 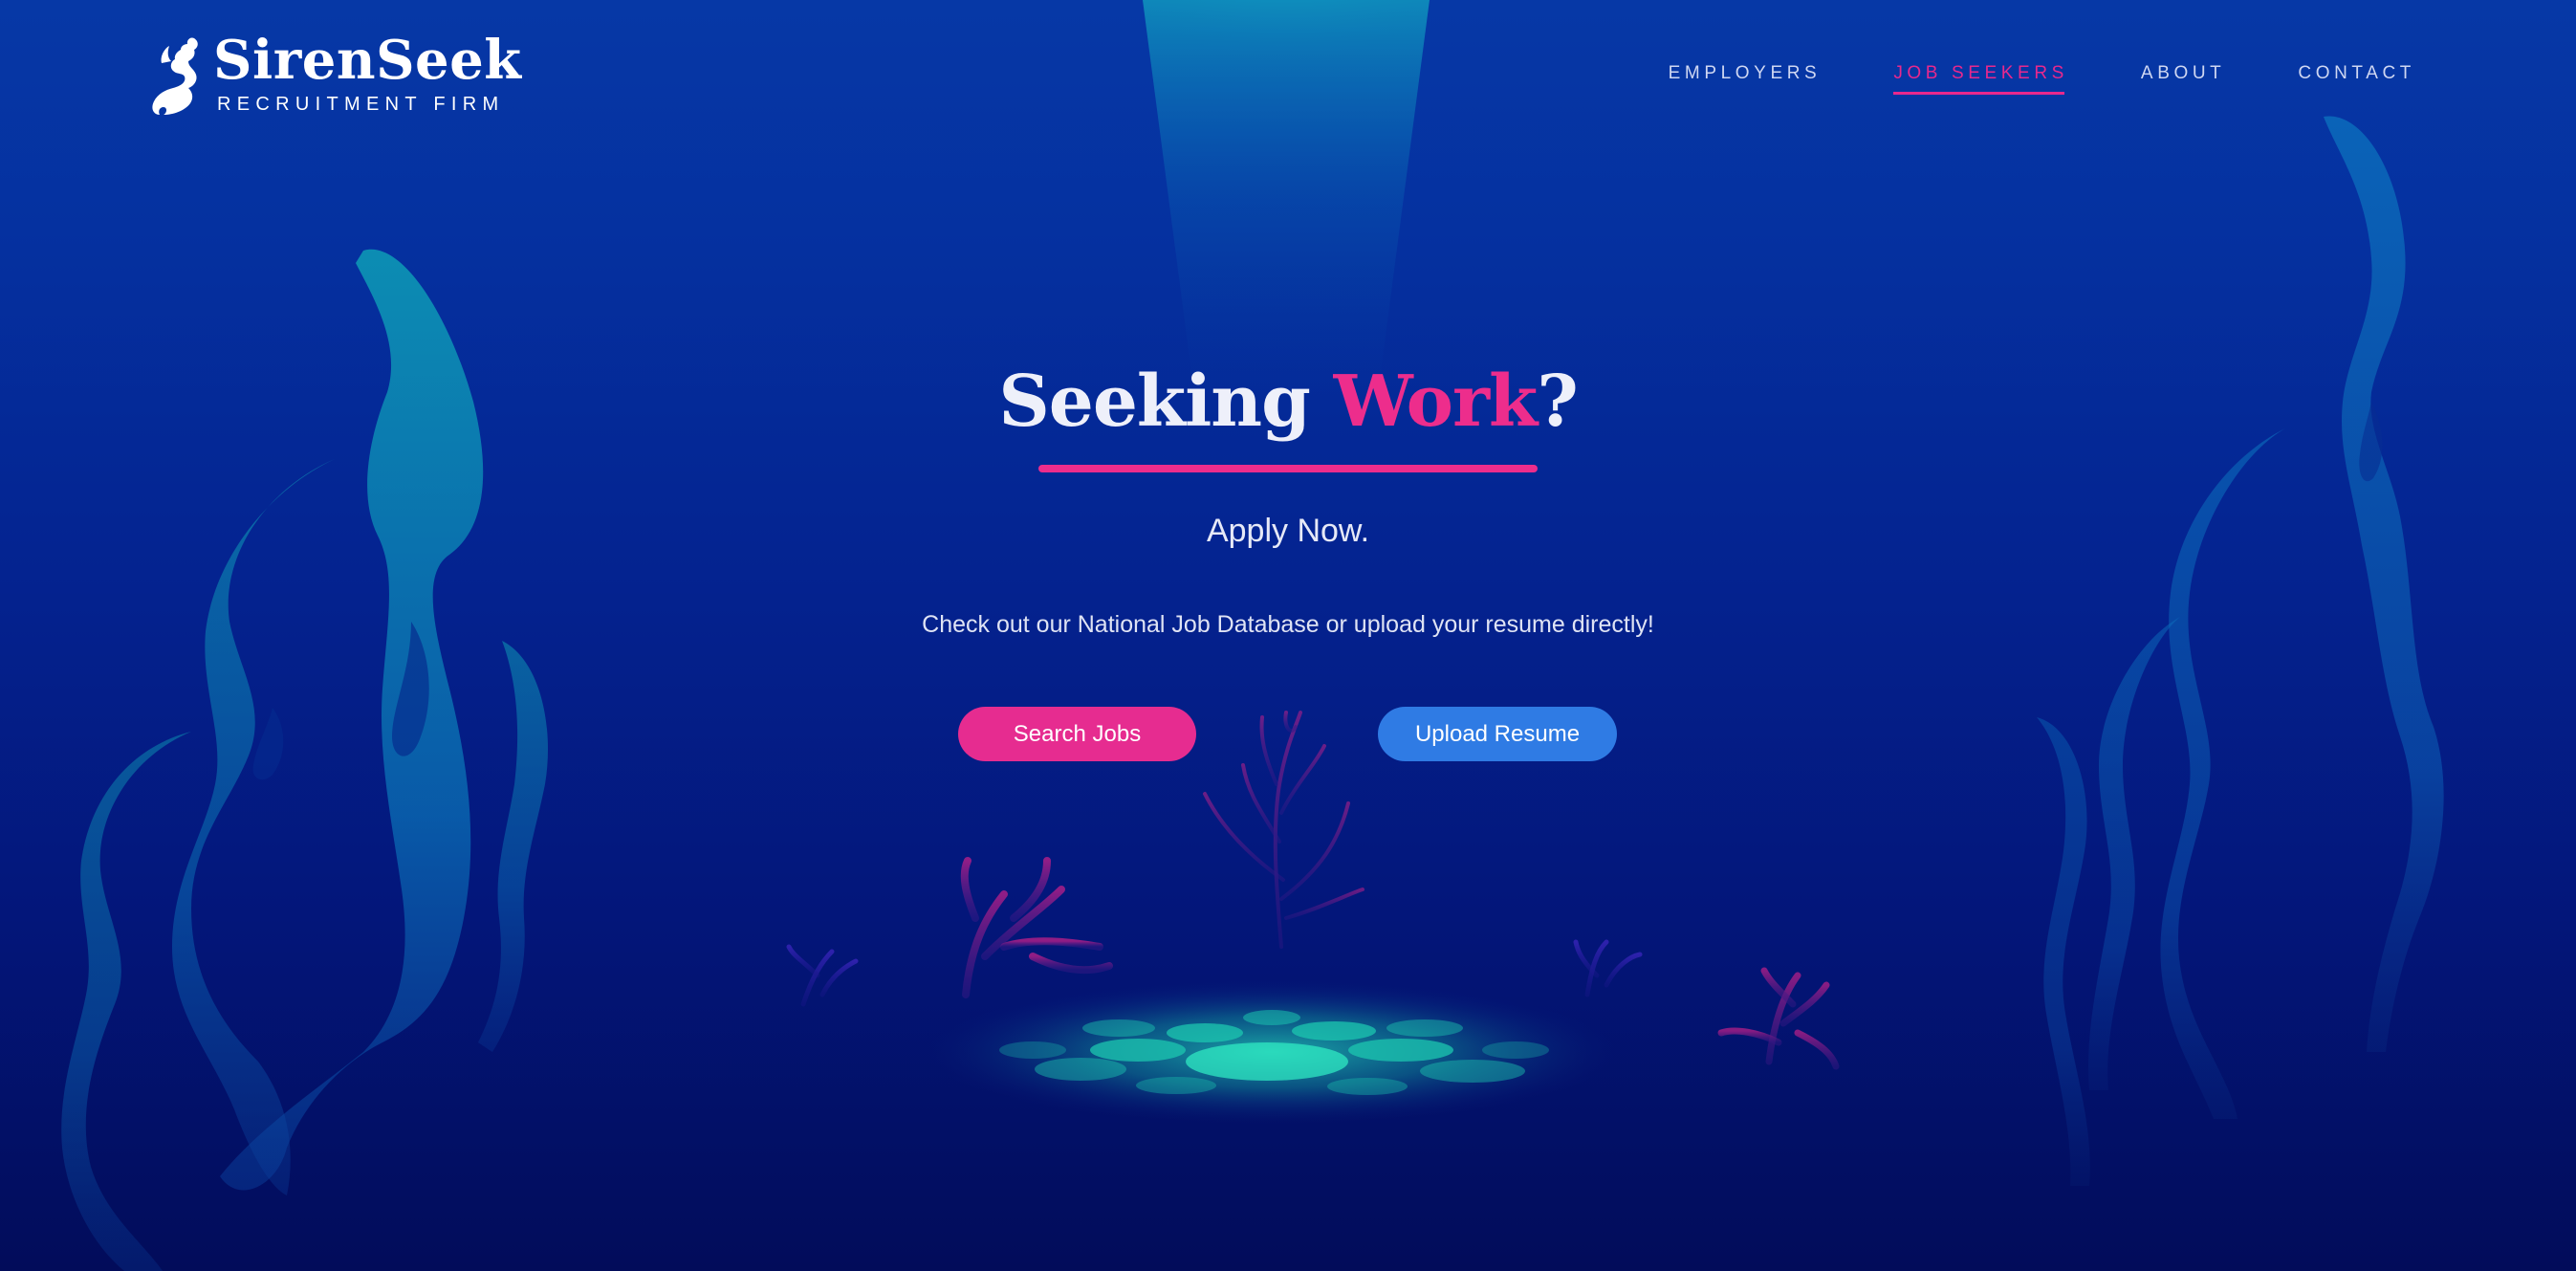 I want to click on brand-logo: SirenSeek RECRUITMENT FIRM, so click(x=334, y=75).